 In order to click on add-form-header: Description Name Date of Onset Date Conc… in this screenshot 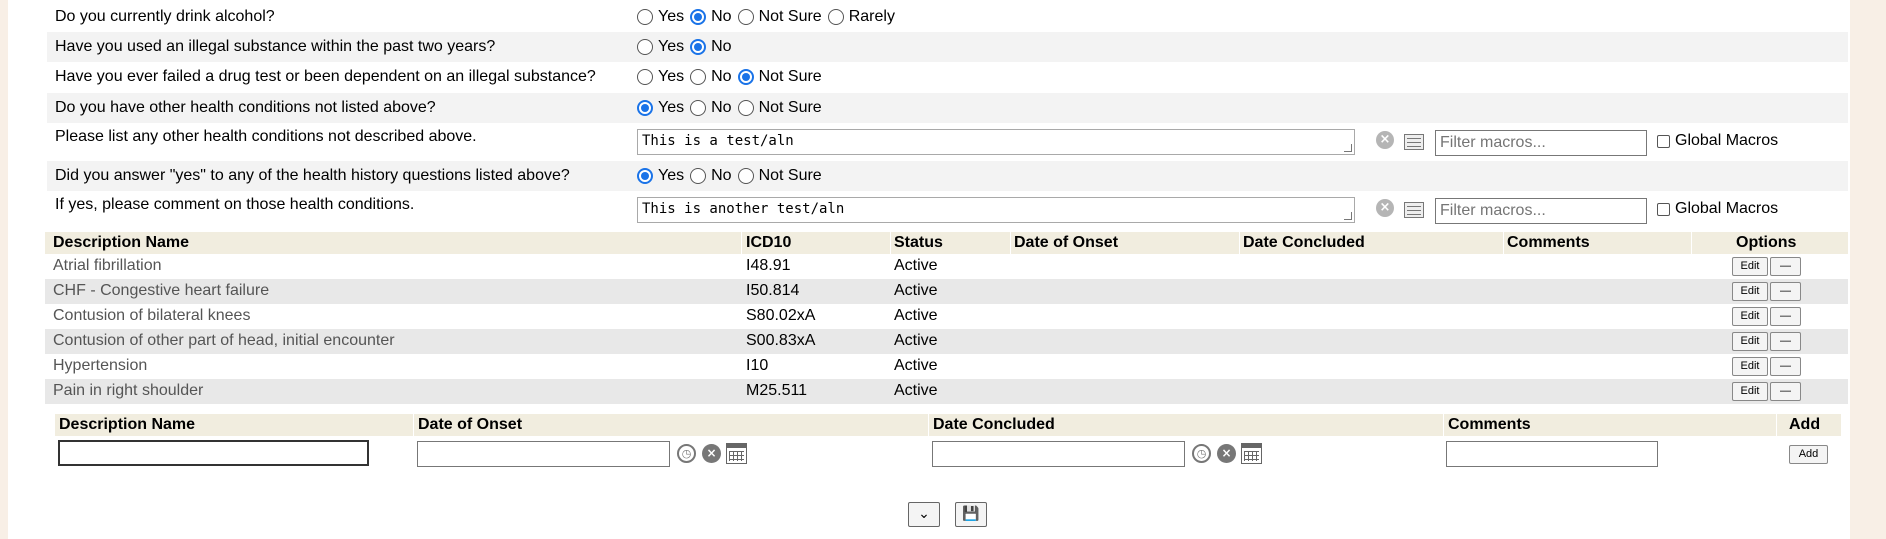, I will do `click(948, 425)`.